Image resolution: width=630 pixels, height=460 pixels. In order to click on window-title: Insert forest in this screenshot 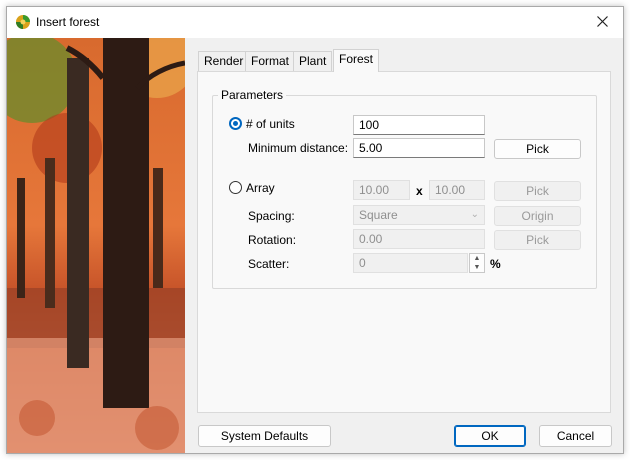, I will do `click(68, 22)`.